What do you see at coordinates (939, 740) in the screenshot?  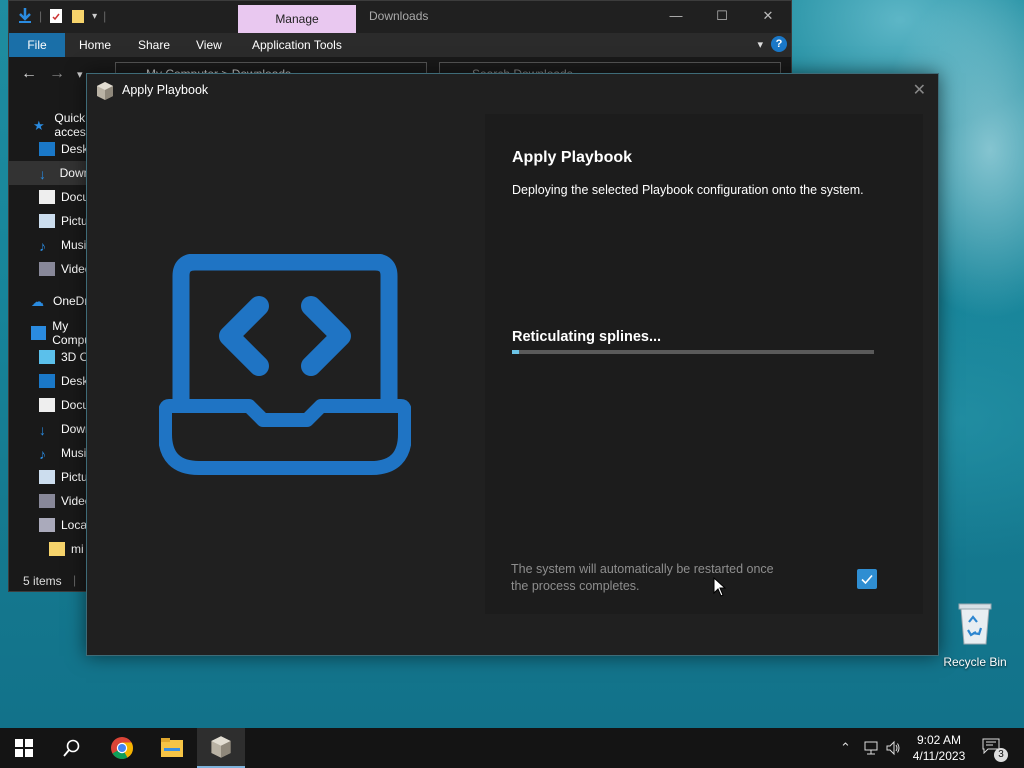 I see `clock-time: 9:02 AM` at bounding box center [939, 740].